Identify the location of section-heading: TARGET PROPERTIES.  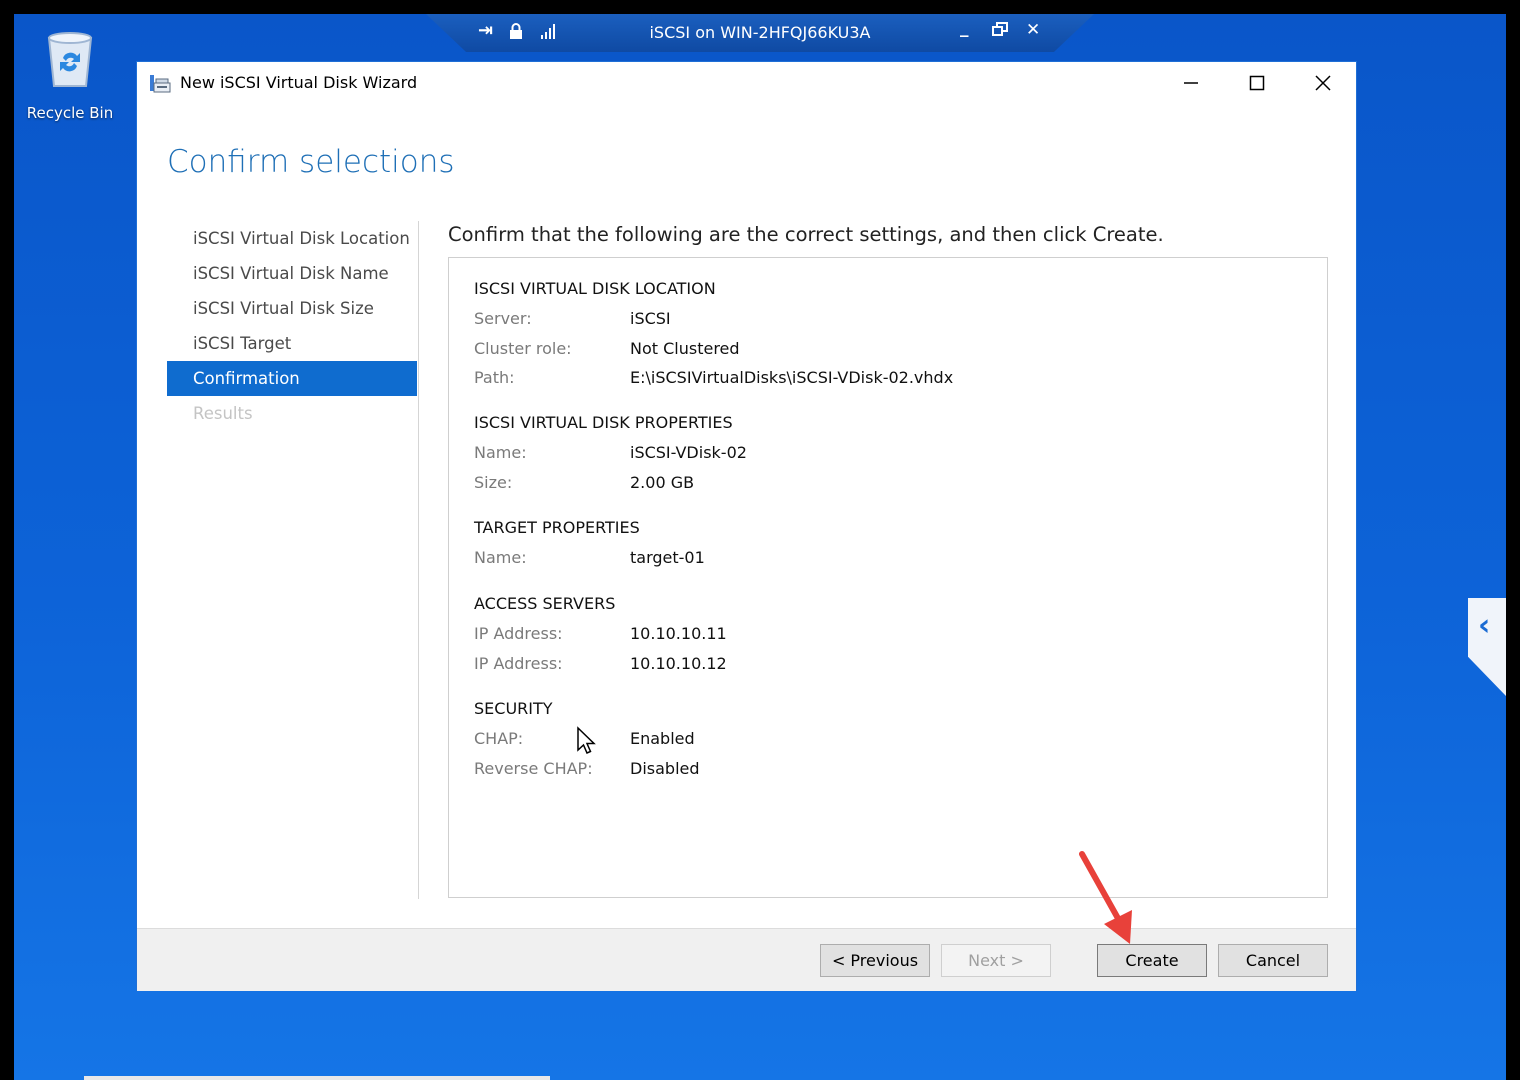
(557, 527).